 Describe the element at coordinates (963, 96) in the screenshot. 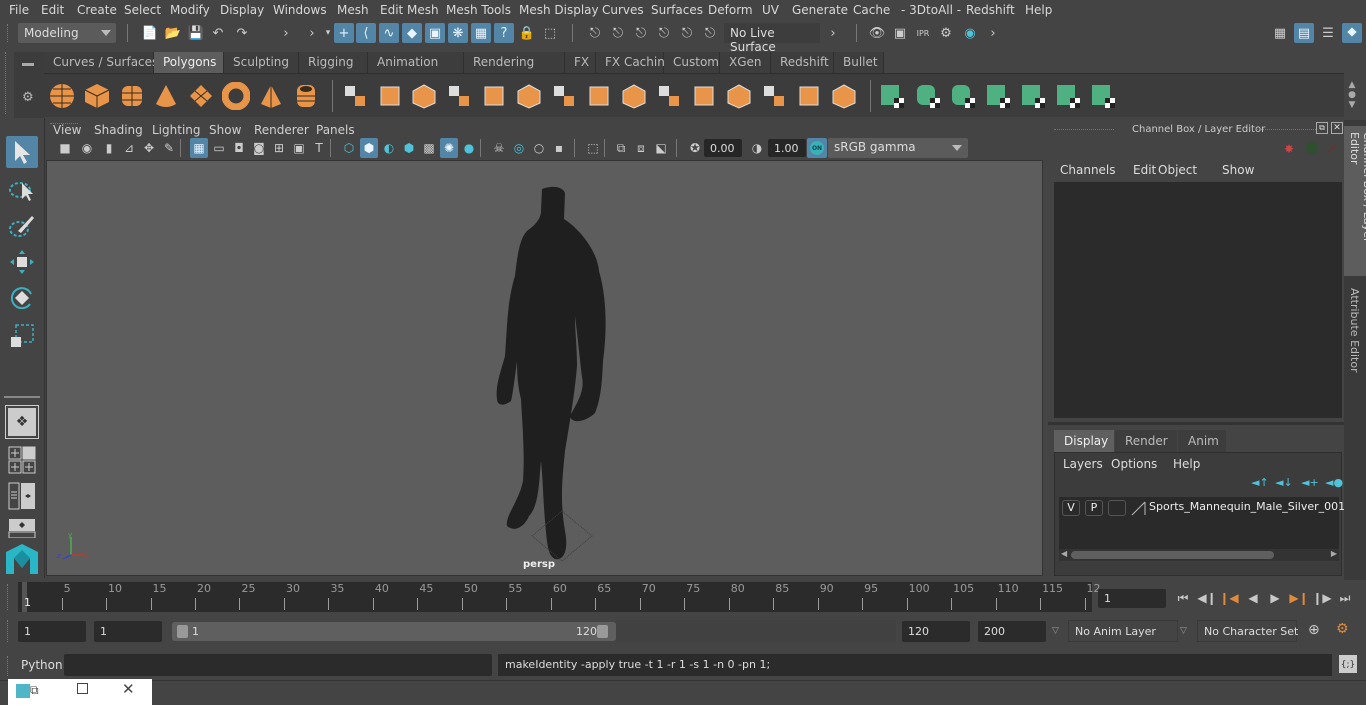

I see `spherical-uv-icon` at that location.